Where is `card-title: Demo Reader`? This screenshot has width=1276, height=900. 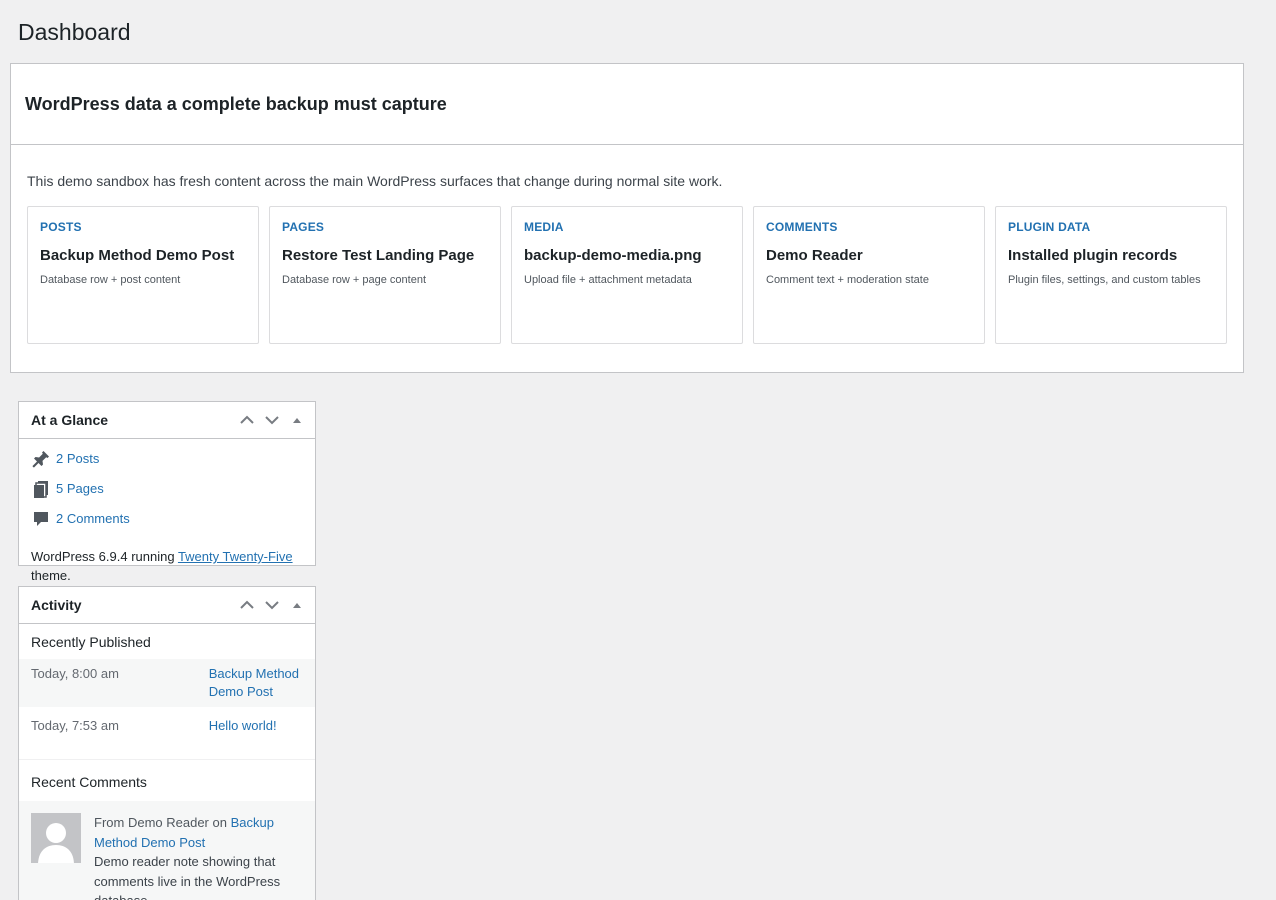
card-title: Demo Reader is located at coordinates (814, 255).